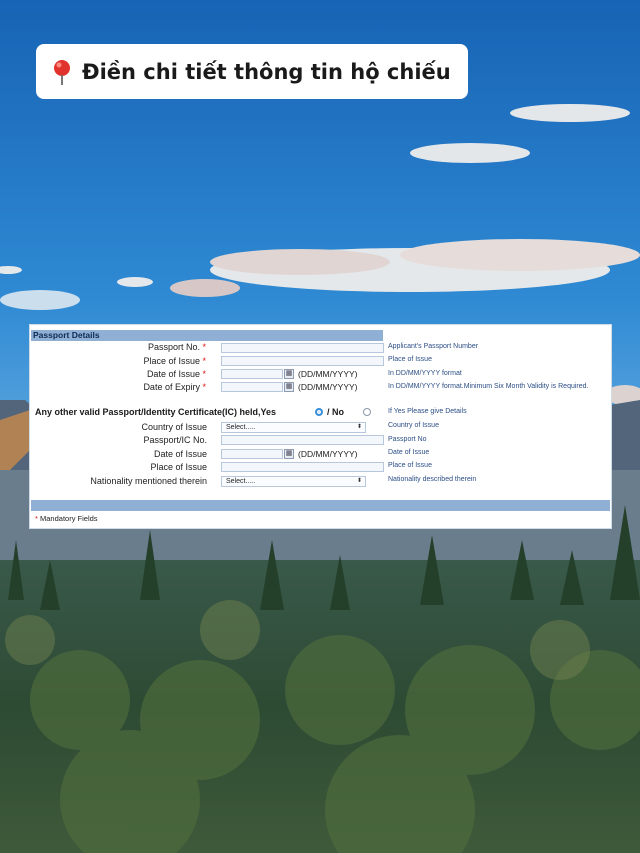 This screenshot has width=640, height=853. I want to click on place-of-issue-label: Place of Issue *, so click(174, 361).